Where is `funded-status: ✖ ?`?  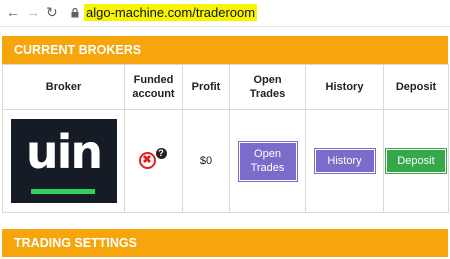
funded-status: ✖ ? is located at coordinates (153, 159).